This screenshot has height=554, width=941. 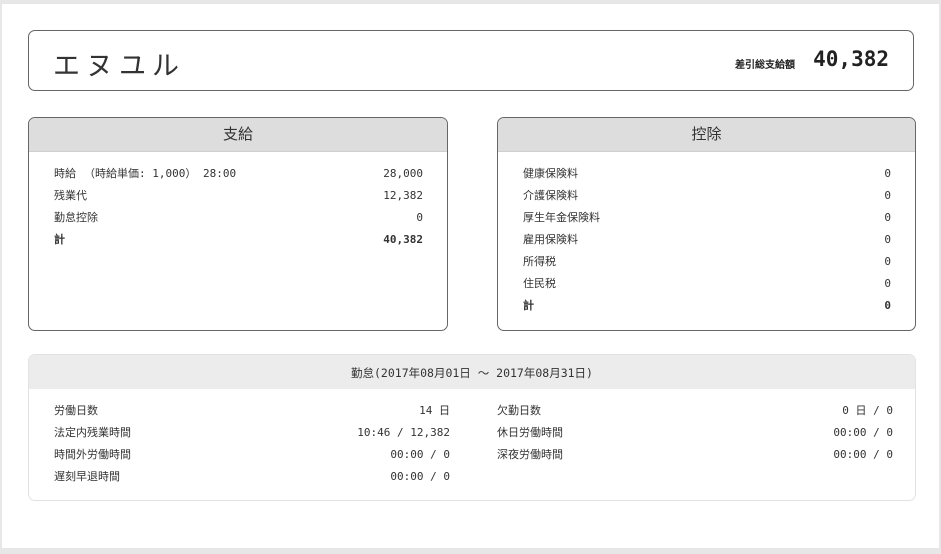 What do you see at coordinates (550, 239) in the screenshot?
I see `deduction-label: 雇用保険料` at bounding box center [550, 239].